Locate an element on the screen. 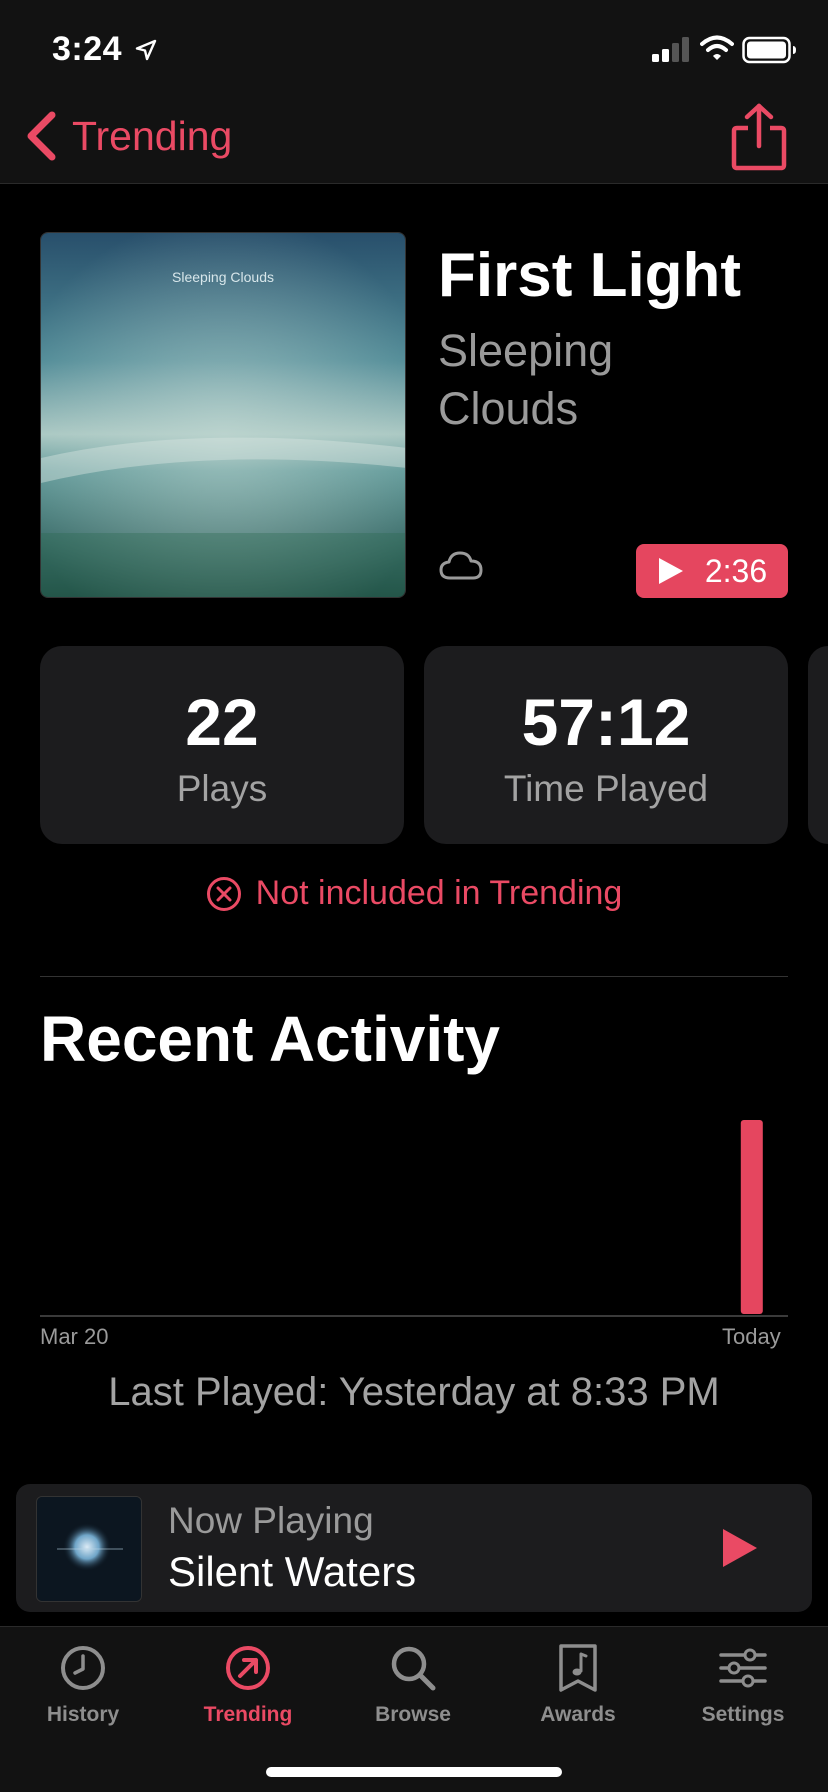 The width and height of the screenshot is (828, 1792). activity-bar is located at coordinates (751, 1217).